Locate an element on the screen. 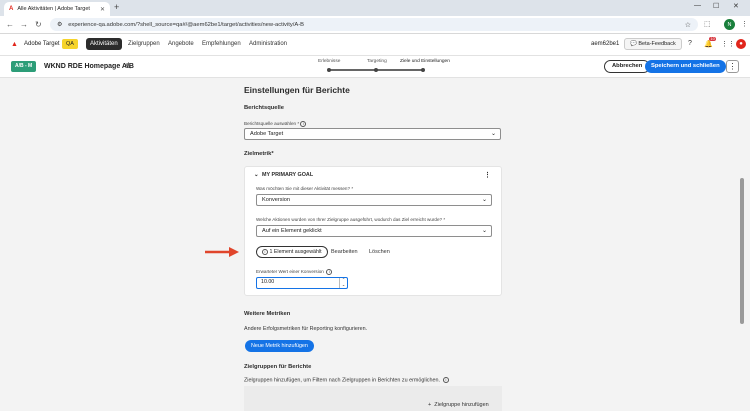 The image size is (750, 411). brand-name: Adobe Target is located at coordinates (42, 44).